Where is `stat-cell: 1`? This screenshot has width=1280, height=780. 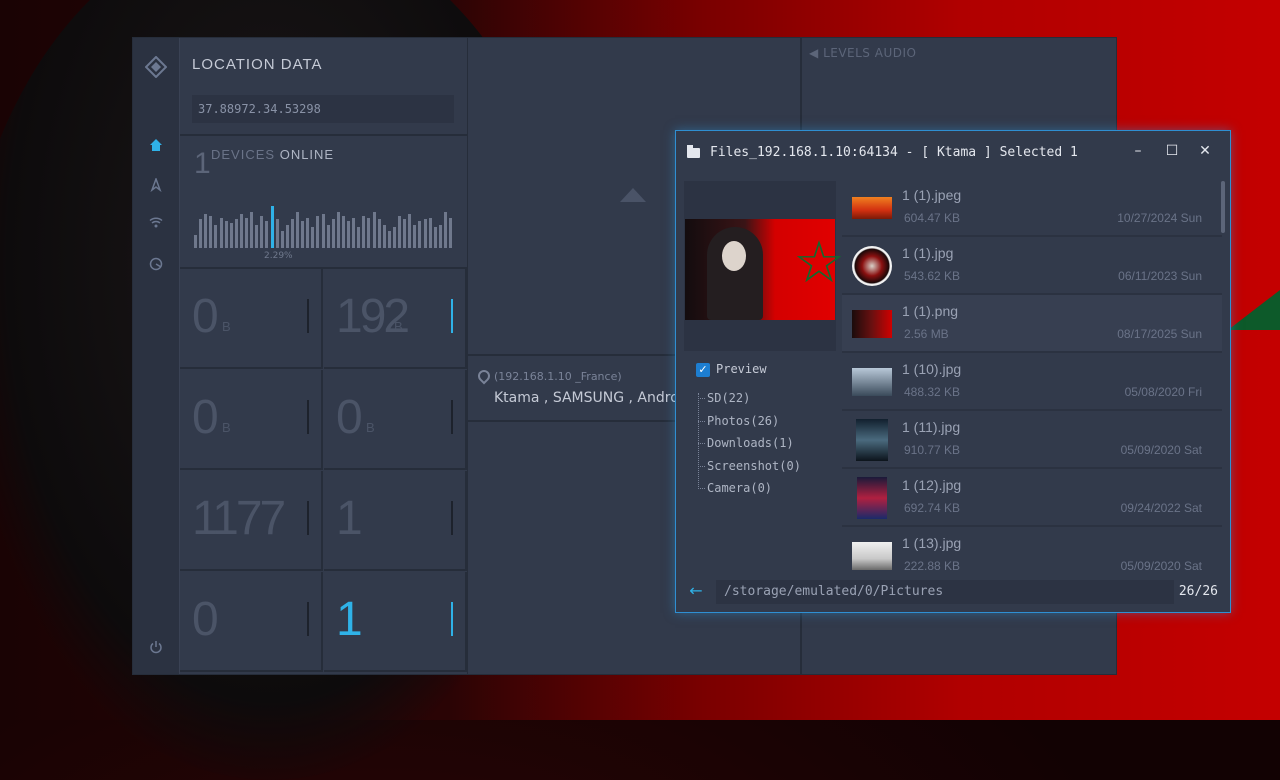
stat-cell: 1 is located at coordinates (395, 521).